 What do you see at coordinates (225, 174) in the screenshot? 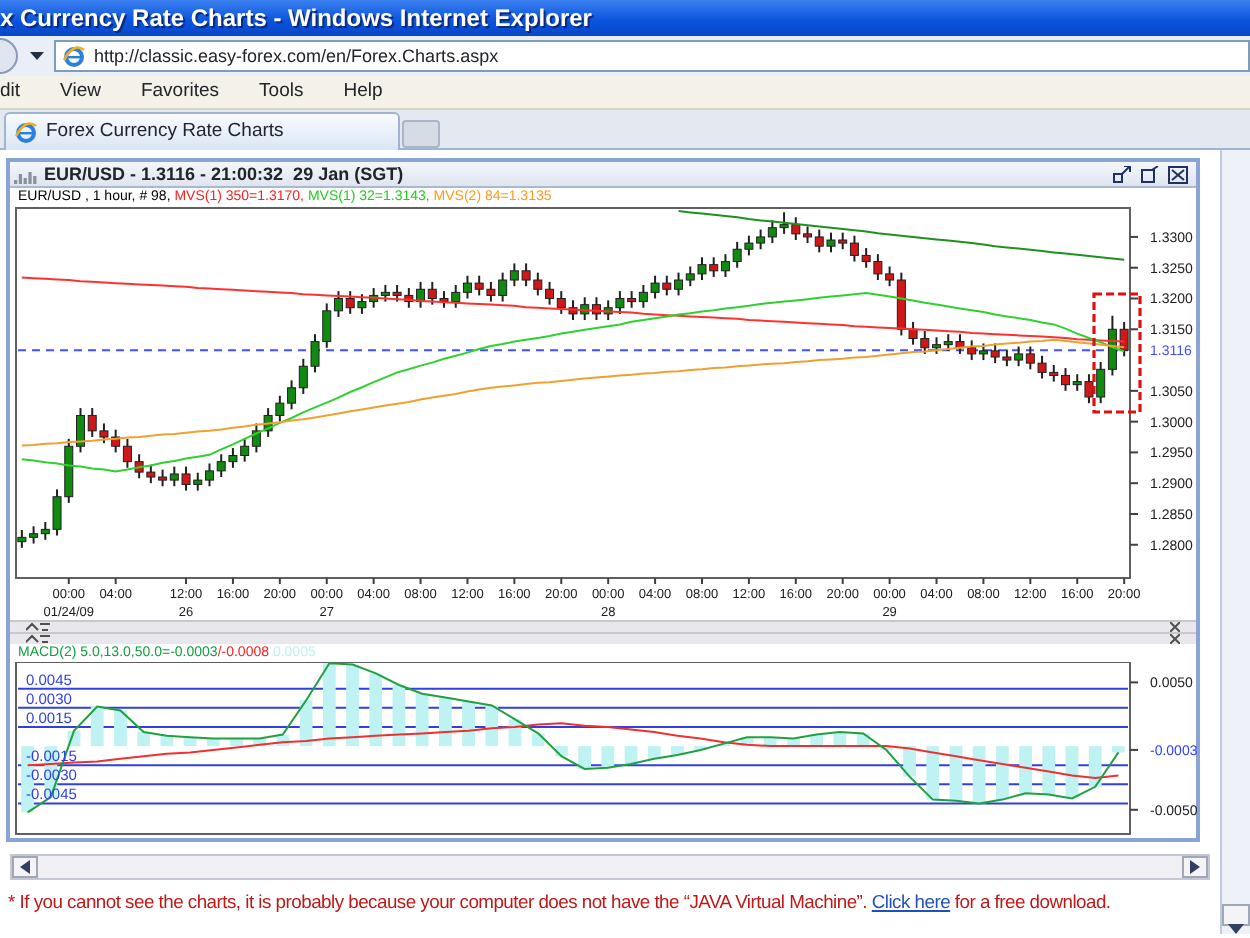
I see `chart-title: EUR/USD - 1.3116 - 21:00:32 29 Jan (SGT)` at bounding box center [225, 174].